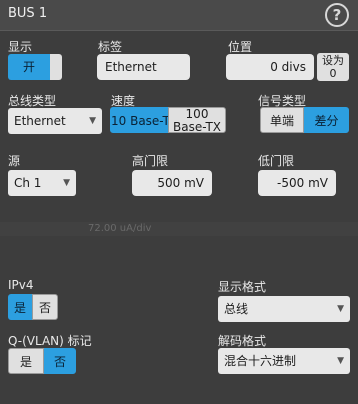 The image size is (358, 404). What do you see at coordinates (21, 285) in the screenshot?
I see `ipv4-label: IPv4` at bounding box center [21, 285].